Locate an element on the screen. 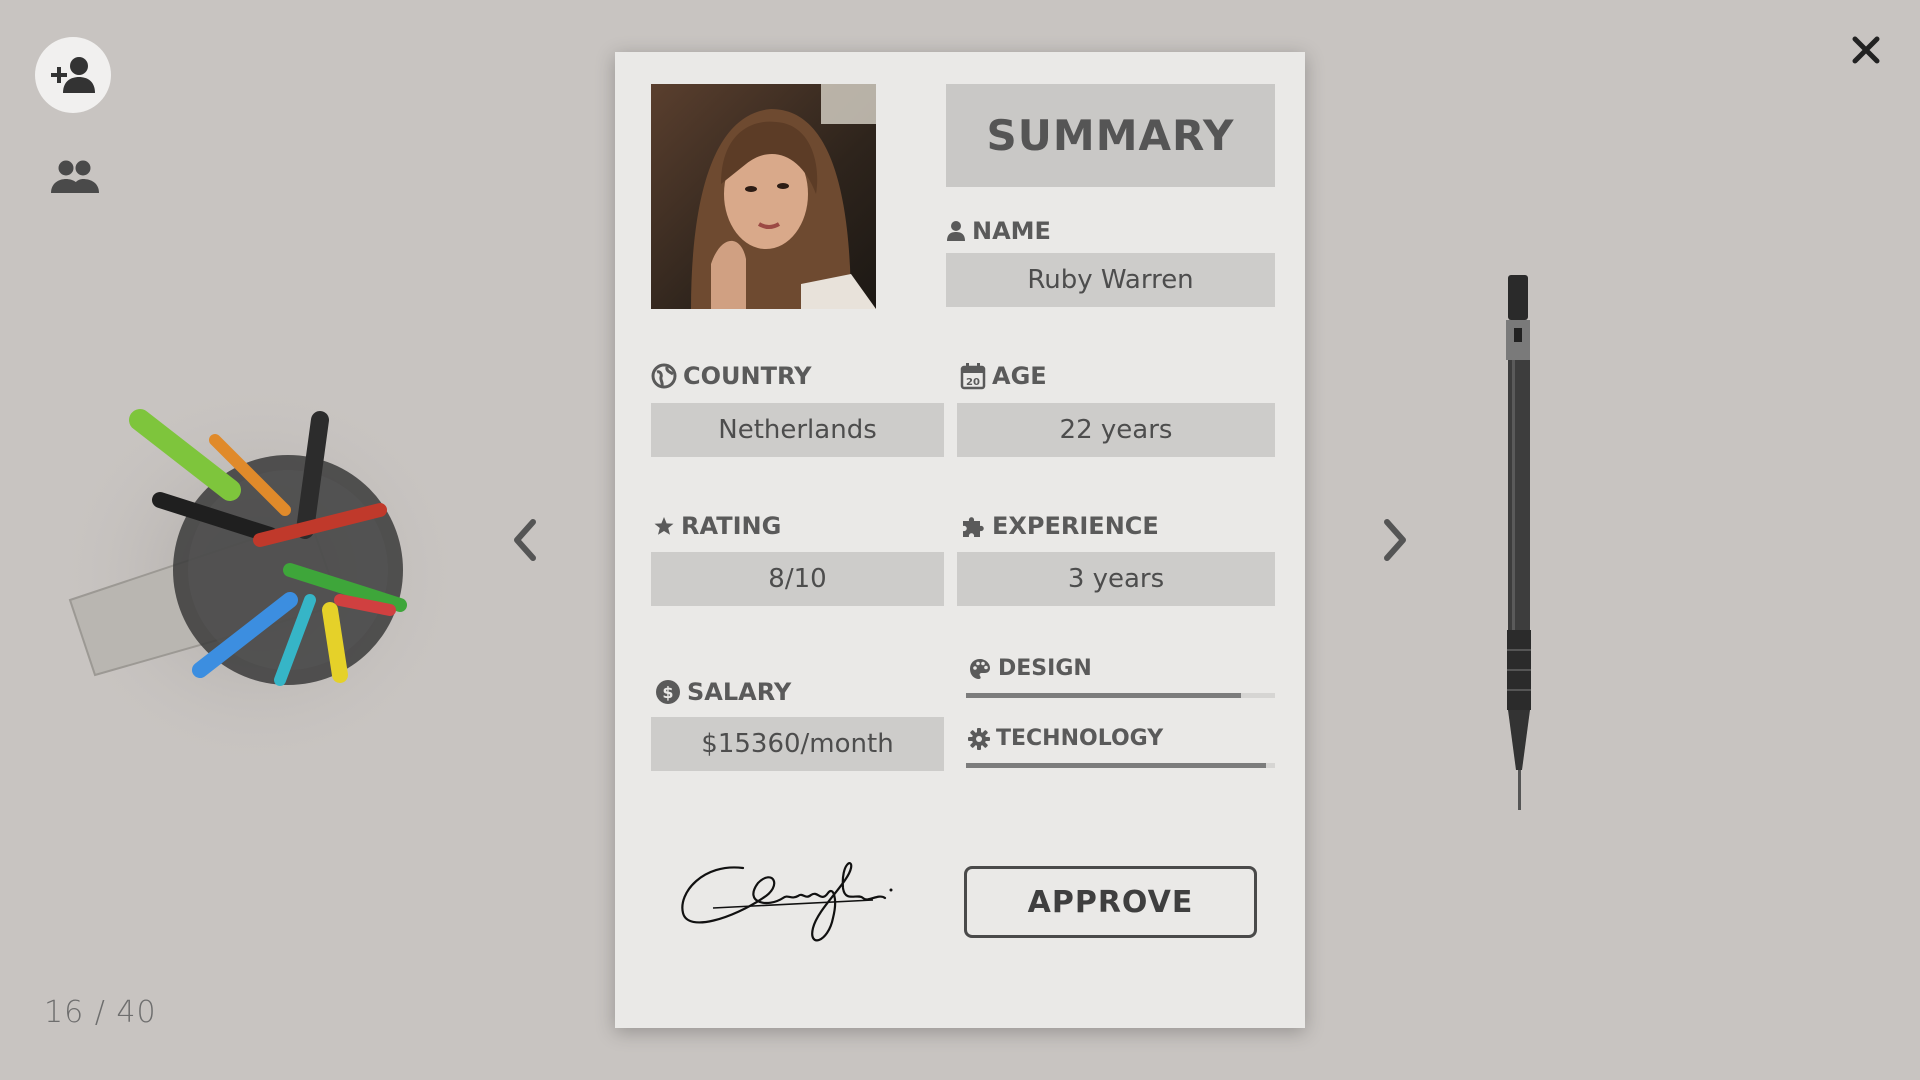  design-skill-bar is located at coordinates (1120, 695).